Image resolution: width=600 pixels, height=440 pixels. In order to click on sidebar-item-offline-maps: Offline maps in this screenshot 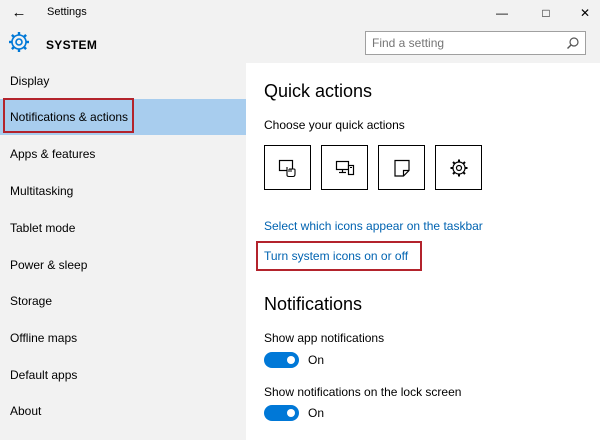, I will do `click(123, 338)`.